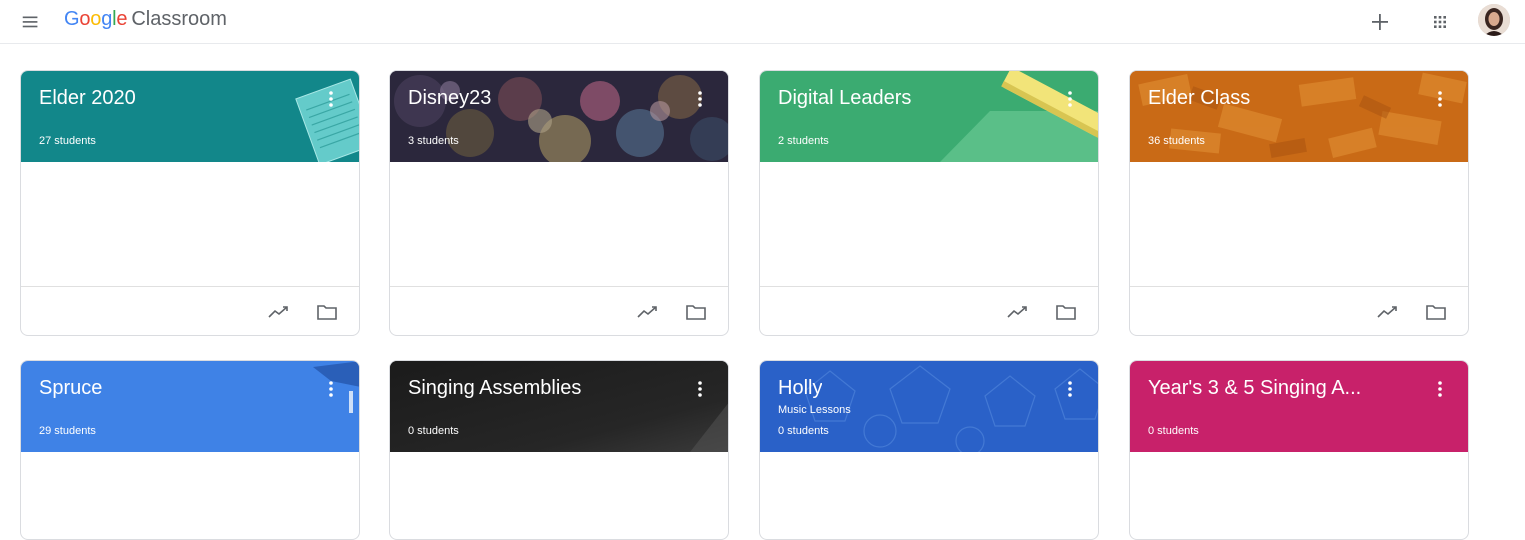  What do you see at coordinates (929, 116) in the screenshot?
I see `class-card-header: Digital Leaders 2 students` at bounding box center [929, 116].